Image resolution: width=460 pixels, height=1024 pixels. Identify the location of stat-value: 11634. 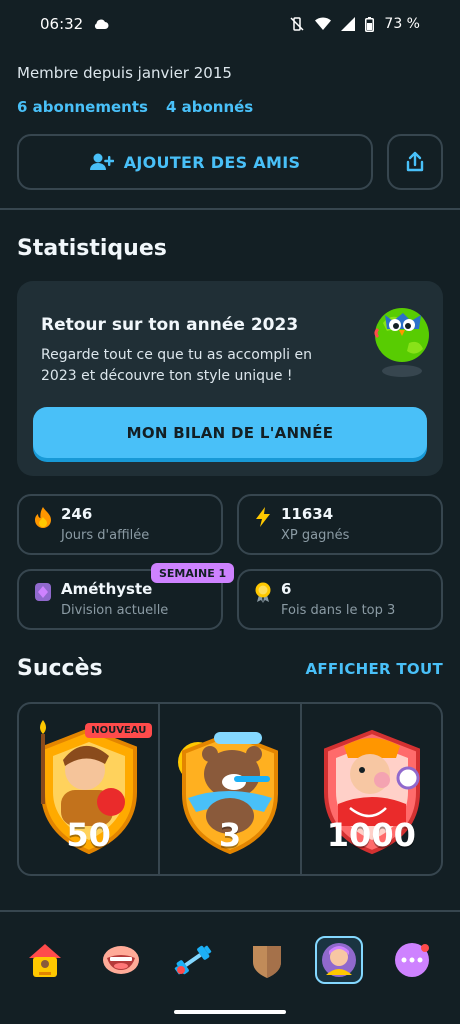
(307, 514).